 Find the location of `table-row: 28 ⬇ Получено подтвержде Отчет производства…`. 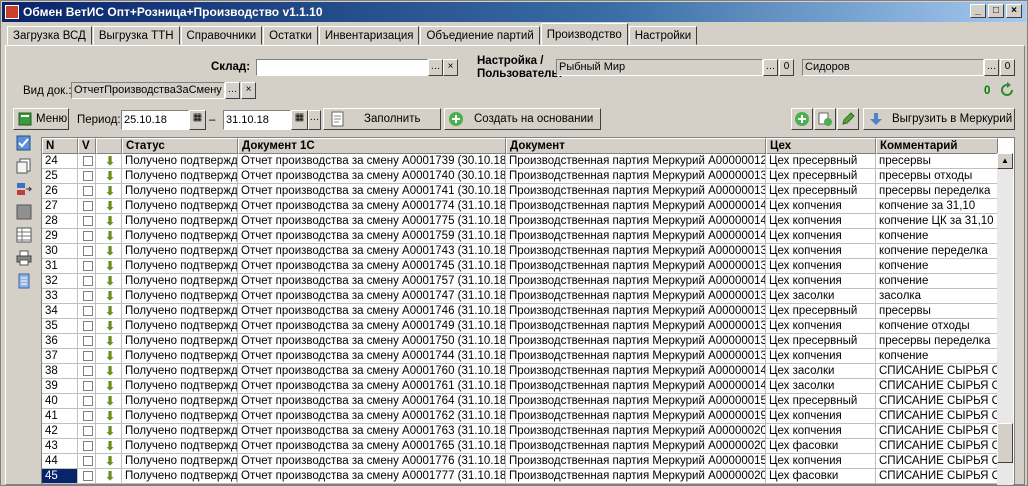

table-row: 28 ⬇ Получено подтвержде Отчет производства… is located at coordinates (520, 221).